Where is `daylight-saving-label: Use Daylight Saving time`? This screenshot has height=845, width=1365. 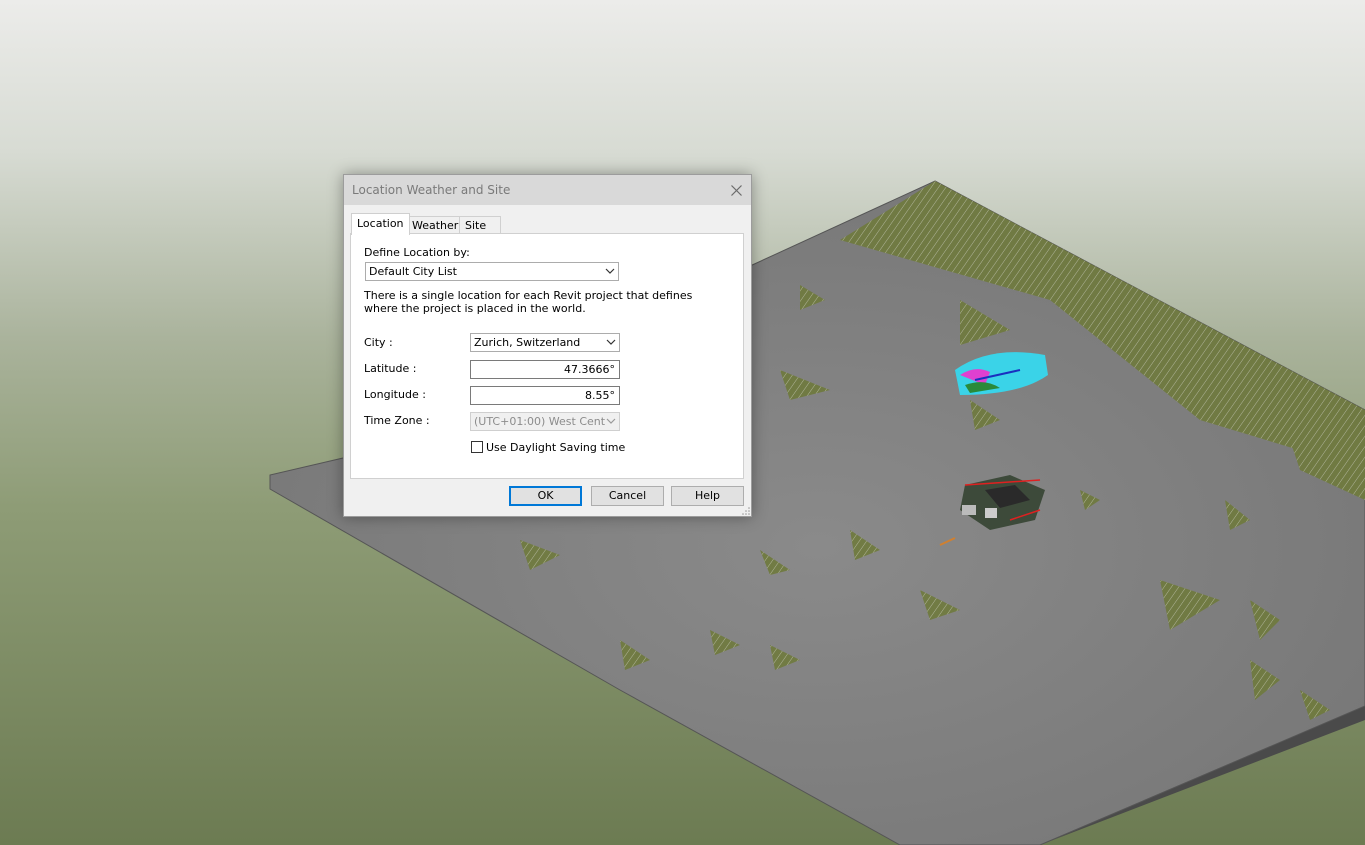
daylight-saving-label: Use Daylight Saving time is located at coordinates (556, 447).